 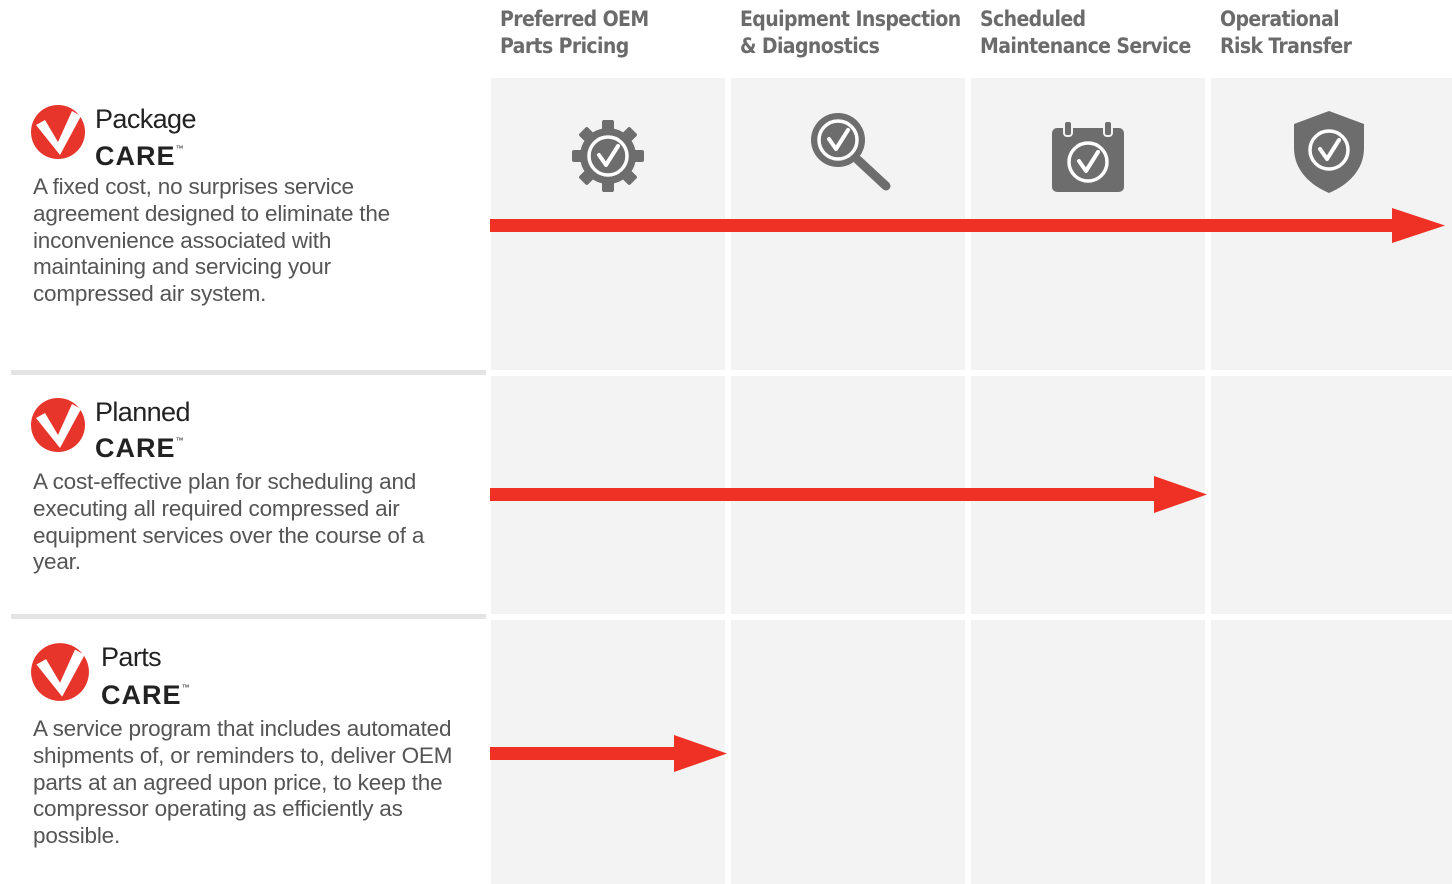 I want to click on planned-care-logo: Planned CARE™, so click(x=130, y=430).